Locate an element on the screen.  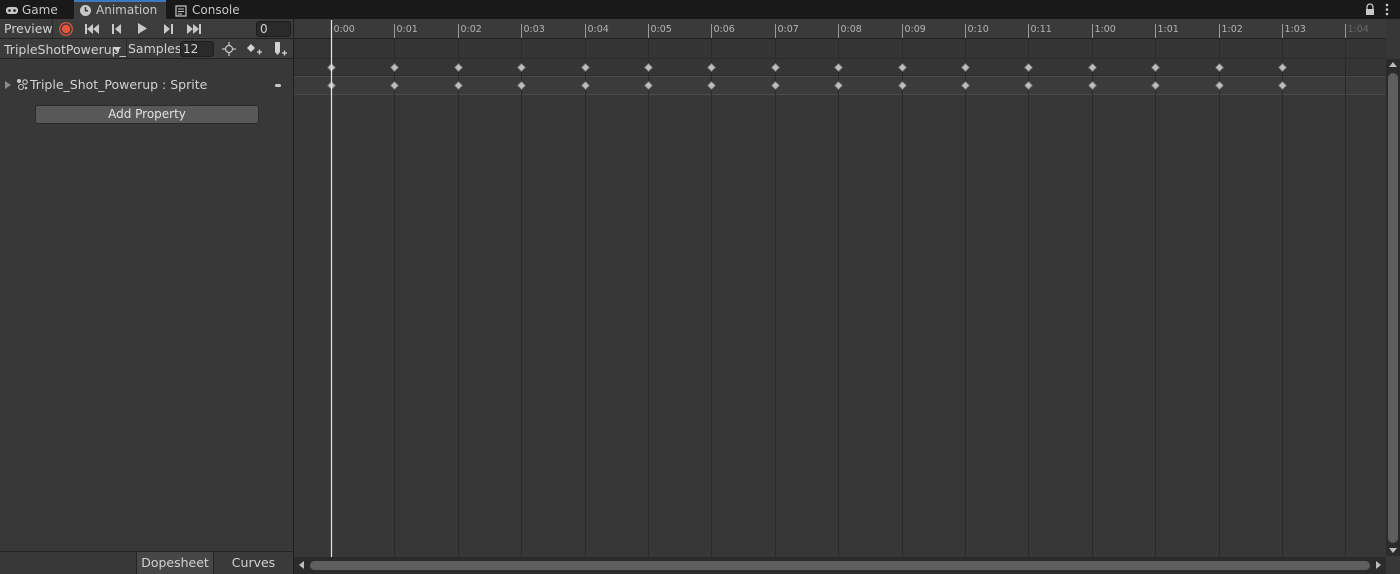
samples-label: Samples is located at coordinates (155, 48).